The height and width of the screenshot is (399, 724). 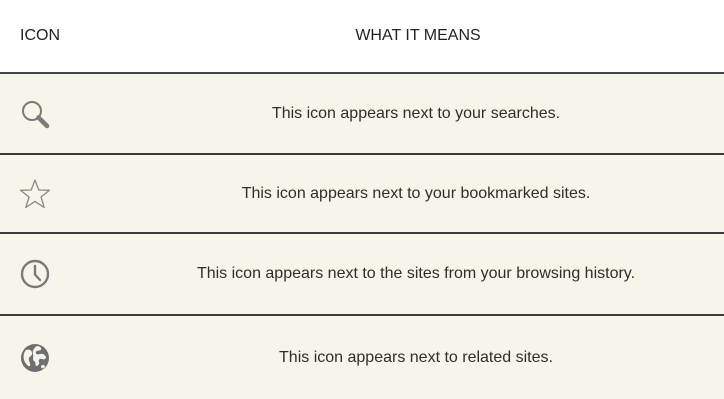 What do you see at coordinates (416, 357) in the screenshot?
I see `row-description: This icon appears next to related sites.` at bounding box center [416, 357].